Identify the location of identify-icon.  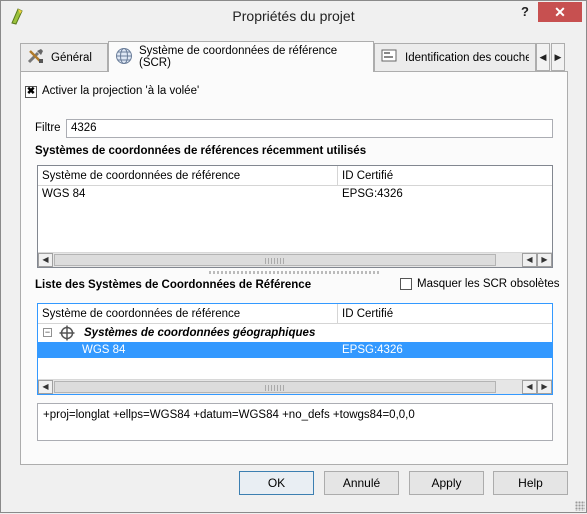
(390, 57).